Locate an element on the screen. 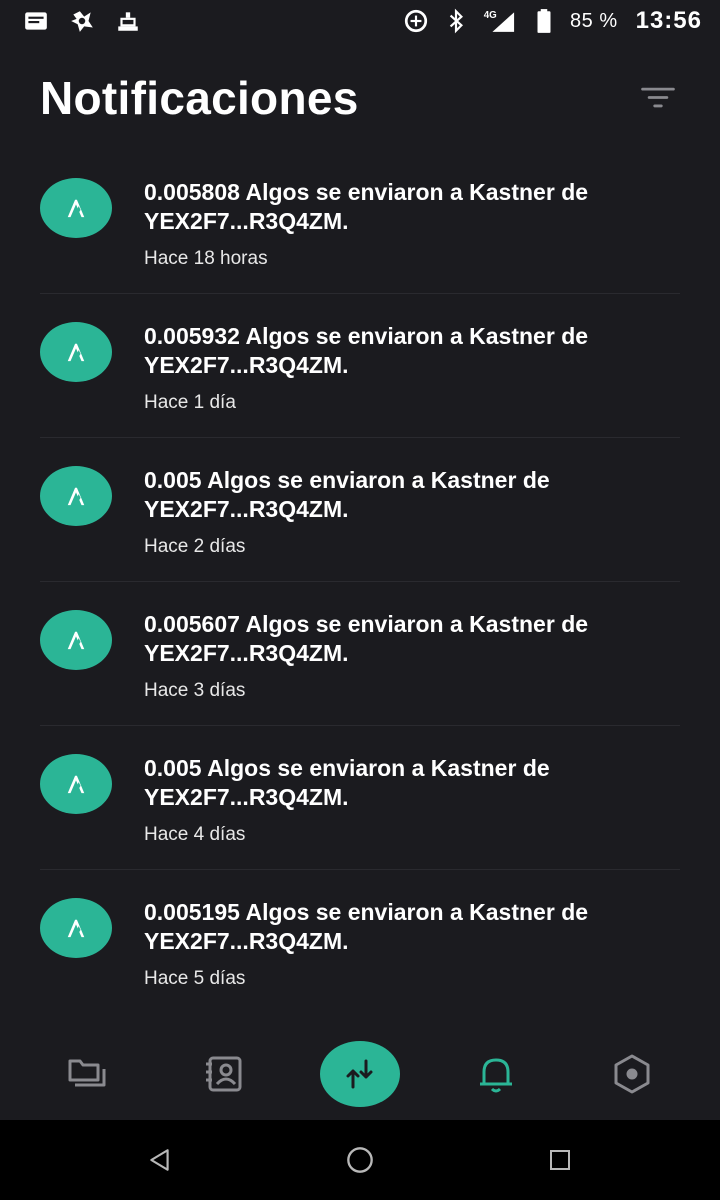 The height and width of the screenshot is (1200, 720). antivirus-icon is located at coordinates (82, 21).